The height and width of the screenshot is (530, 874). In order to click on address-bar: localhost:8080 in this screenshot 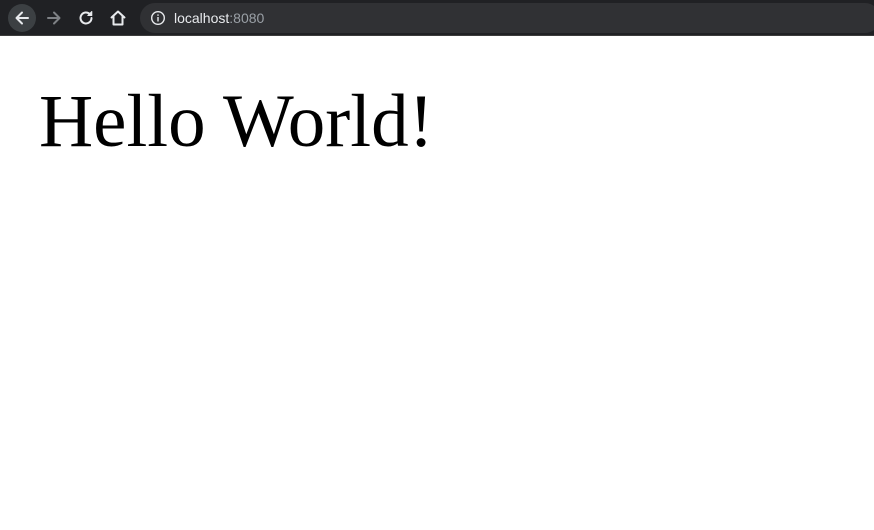, I will do `click(507, 18)`.